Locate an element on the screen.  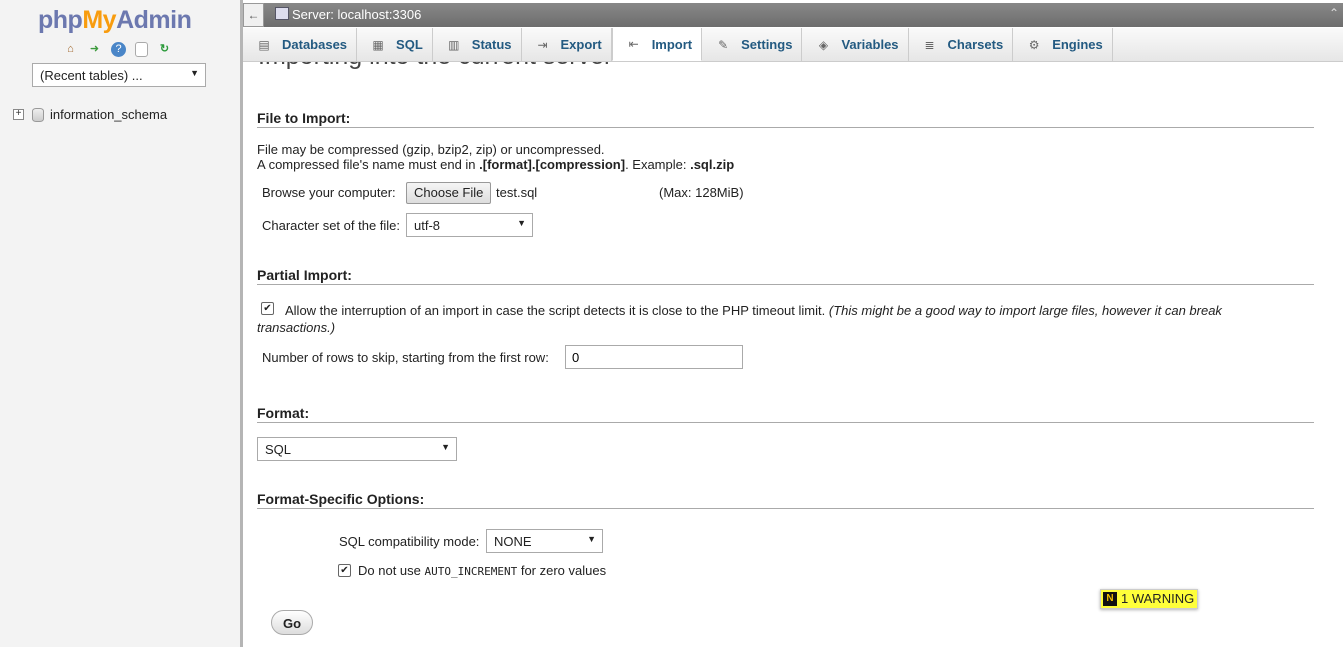
sql-compat-label: SQL compatibility mode: is located at coordinates (409, 541).